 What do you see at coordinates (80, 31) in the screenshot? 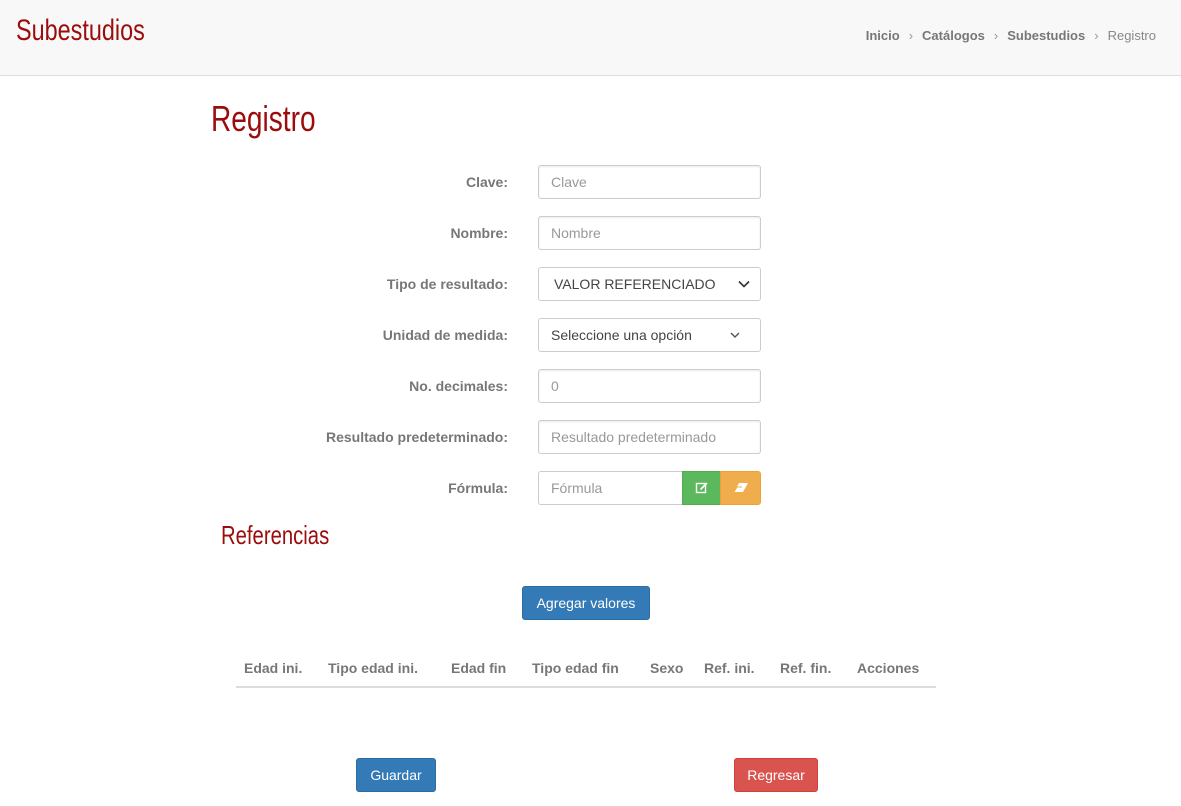
I see `brand-title: Subestudios` at bounding box center [80, 31].